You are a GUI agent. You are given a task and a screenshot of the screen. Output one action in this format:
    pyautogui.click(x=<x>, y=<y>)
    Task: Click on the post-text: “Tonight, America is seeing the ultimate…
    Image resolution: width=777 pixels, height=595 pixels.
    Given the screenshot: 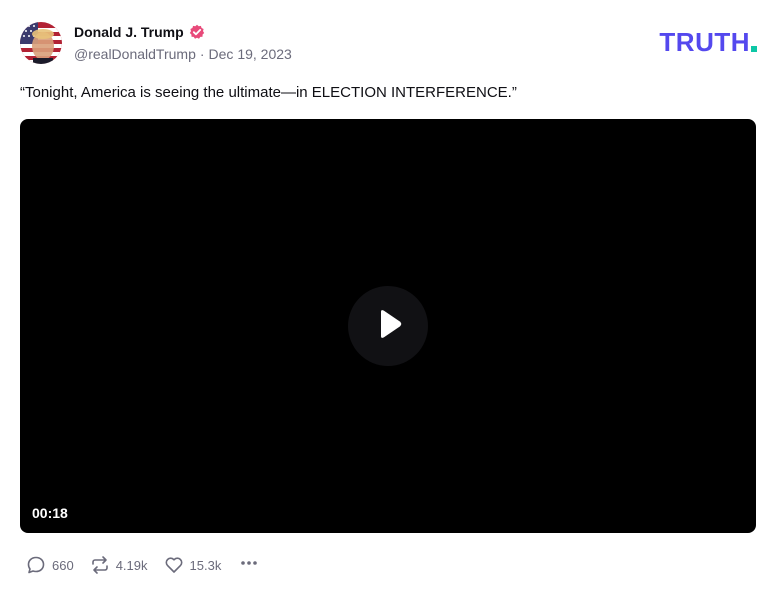 What is the action you would take?
    pyautogui.click(x=268, y=92)
    